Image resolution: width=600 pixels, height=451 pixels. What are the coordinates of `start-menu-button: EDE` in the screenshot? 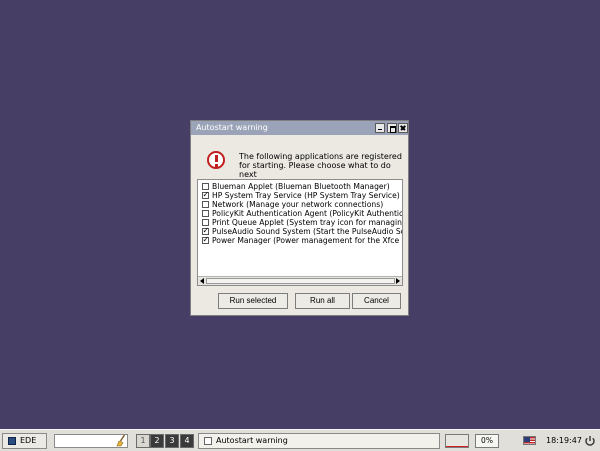 It's located at (24, 441).